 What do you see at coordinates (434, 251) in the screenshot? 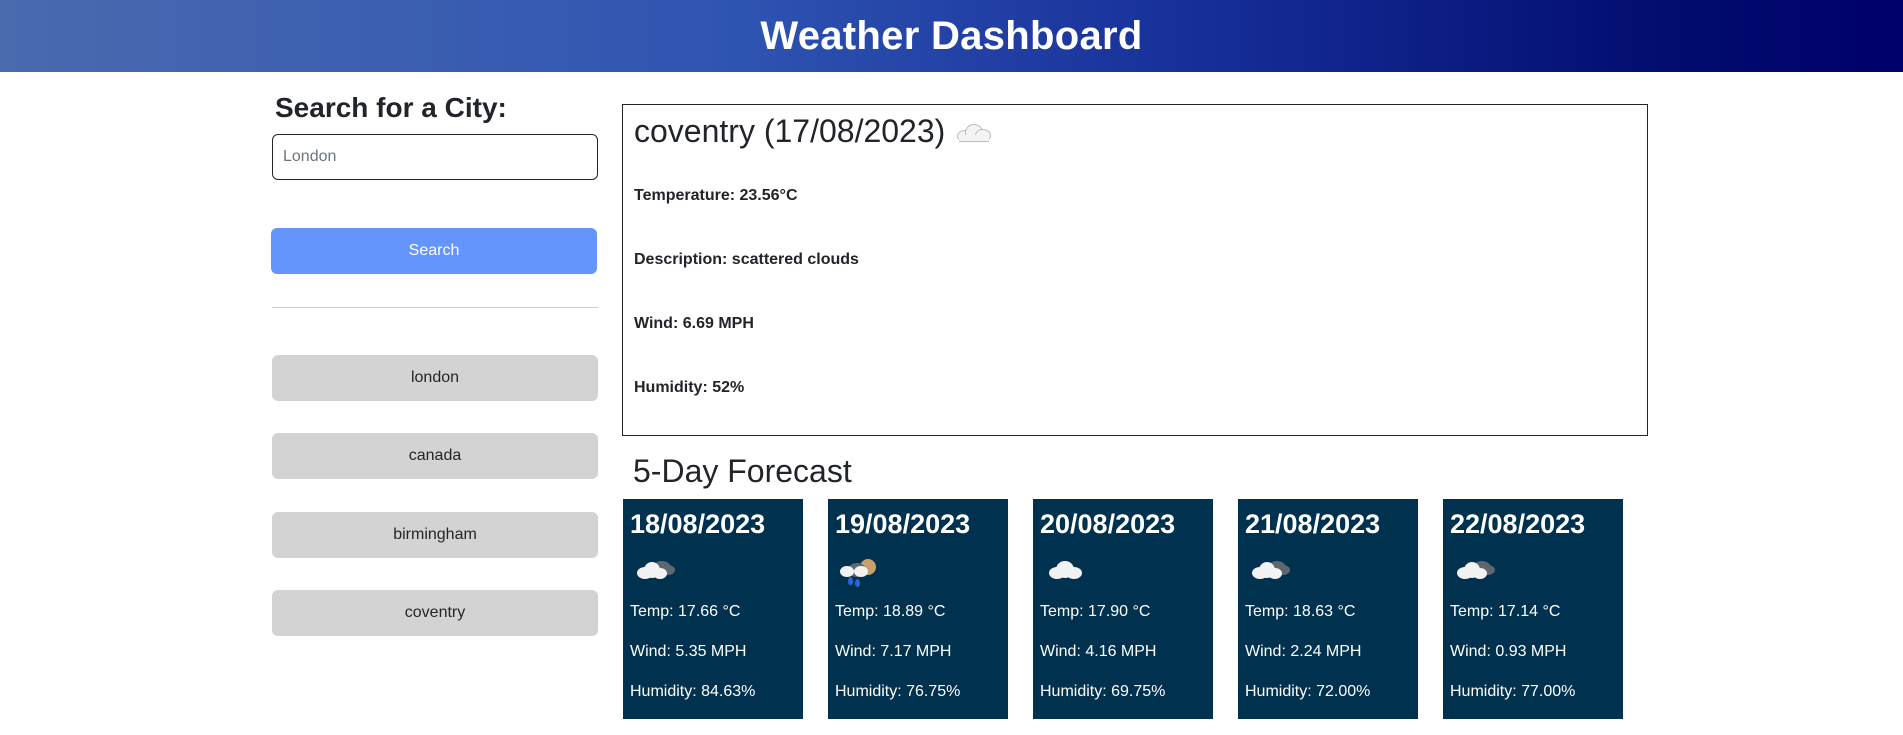
I see `search-button: Search` at bounding box center [434, 251].